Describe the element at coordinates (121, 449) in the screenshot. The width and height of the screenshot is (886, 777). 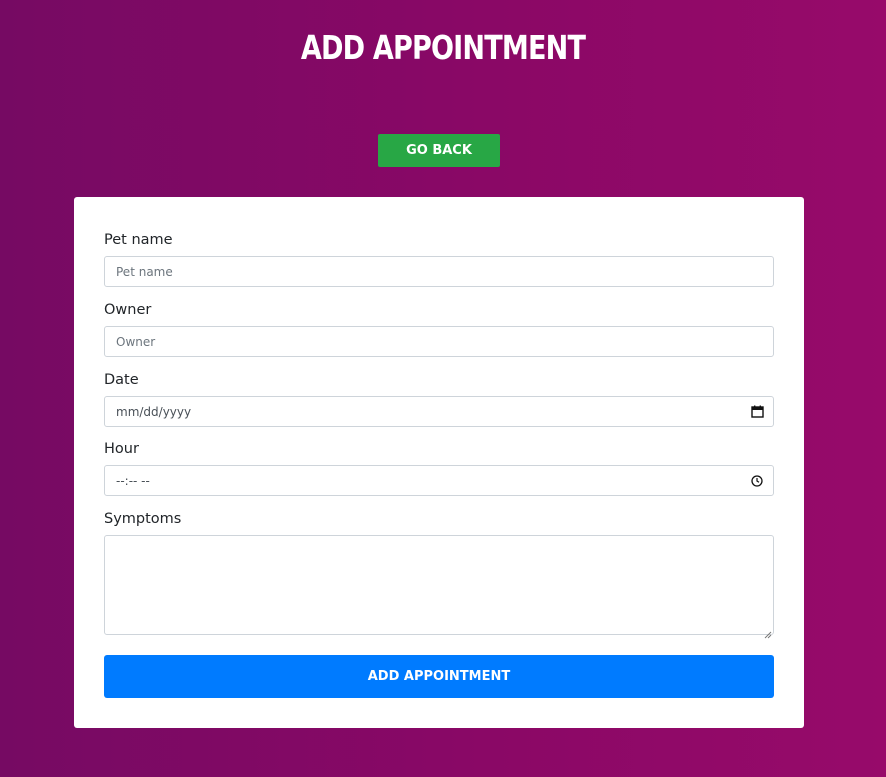
I see `hour-label: Hour` at that location.